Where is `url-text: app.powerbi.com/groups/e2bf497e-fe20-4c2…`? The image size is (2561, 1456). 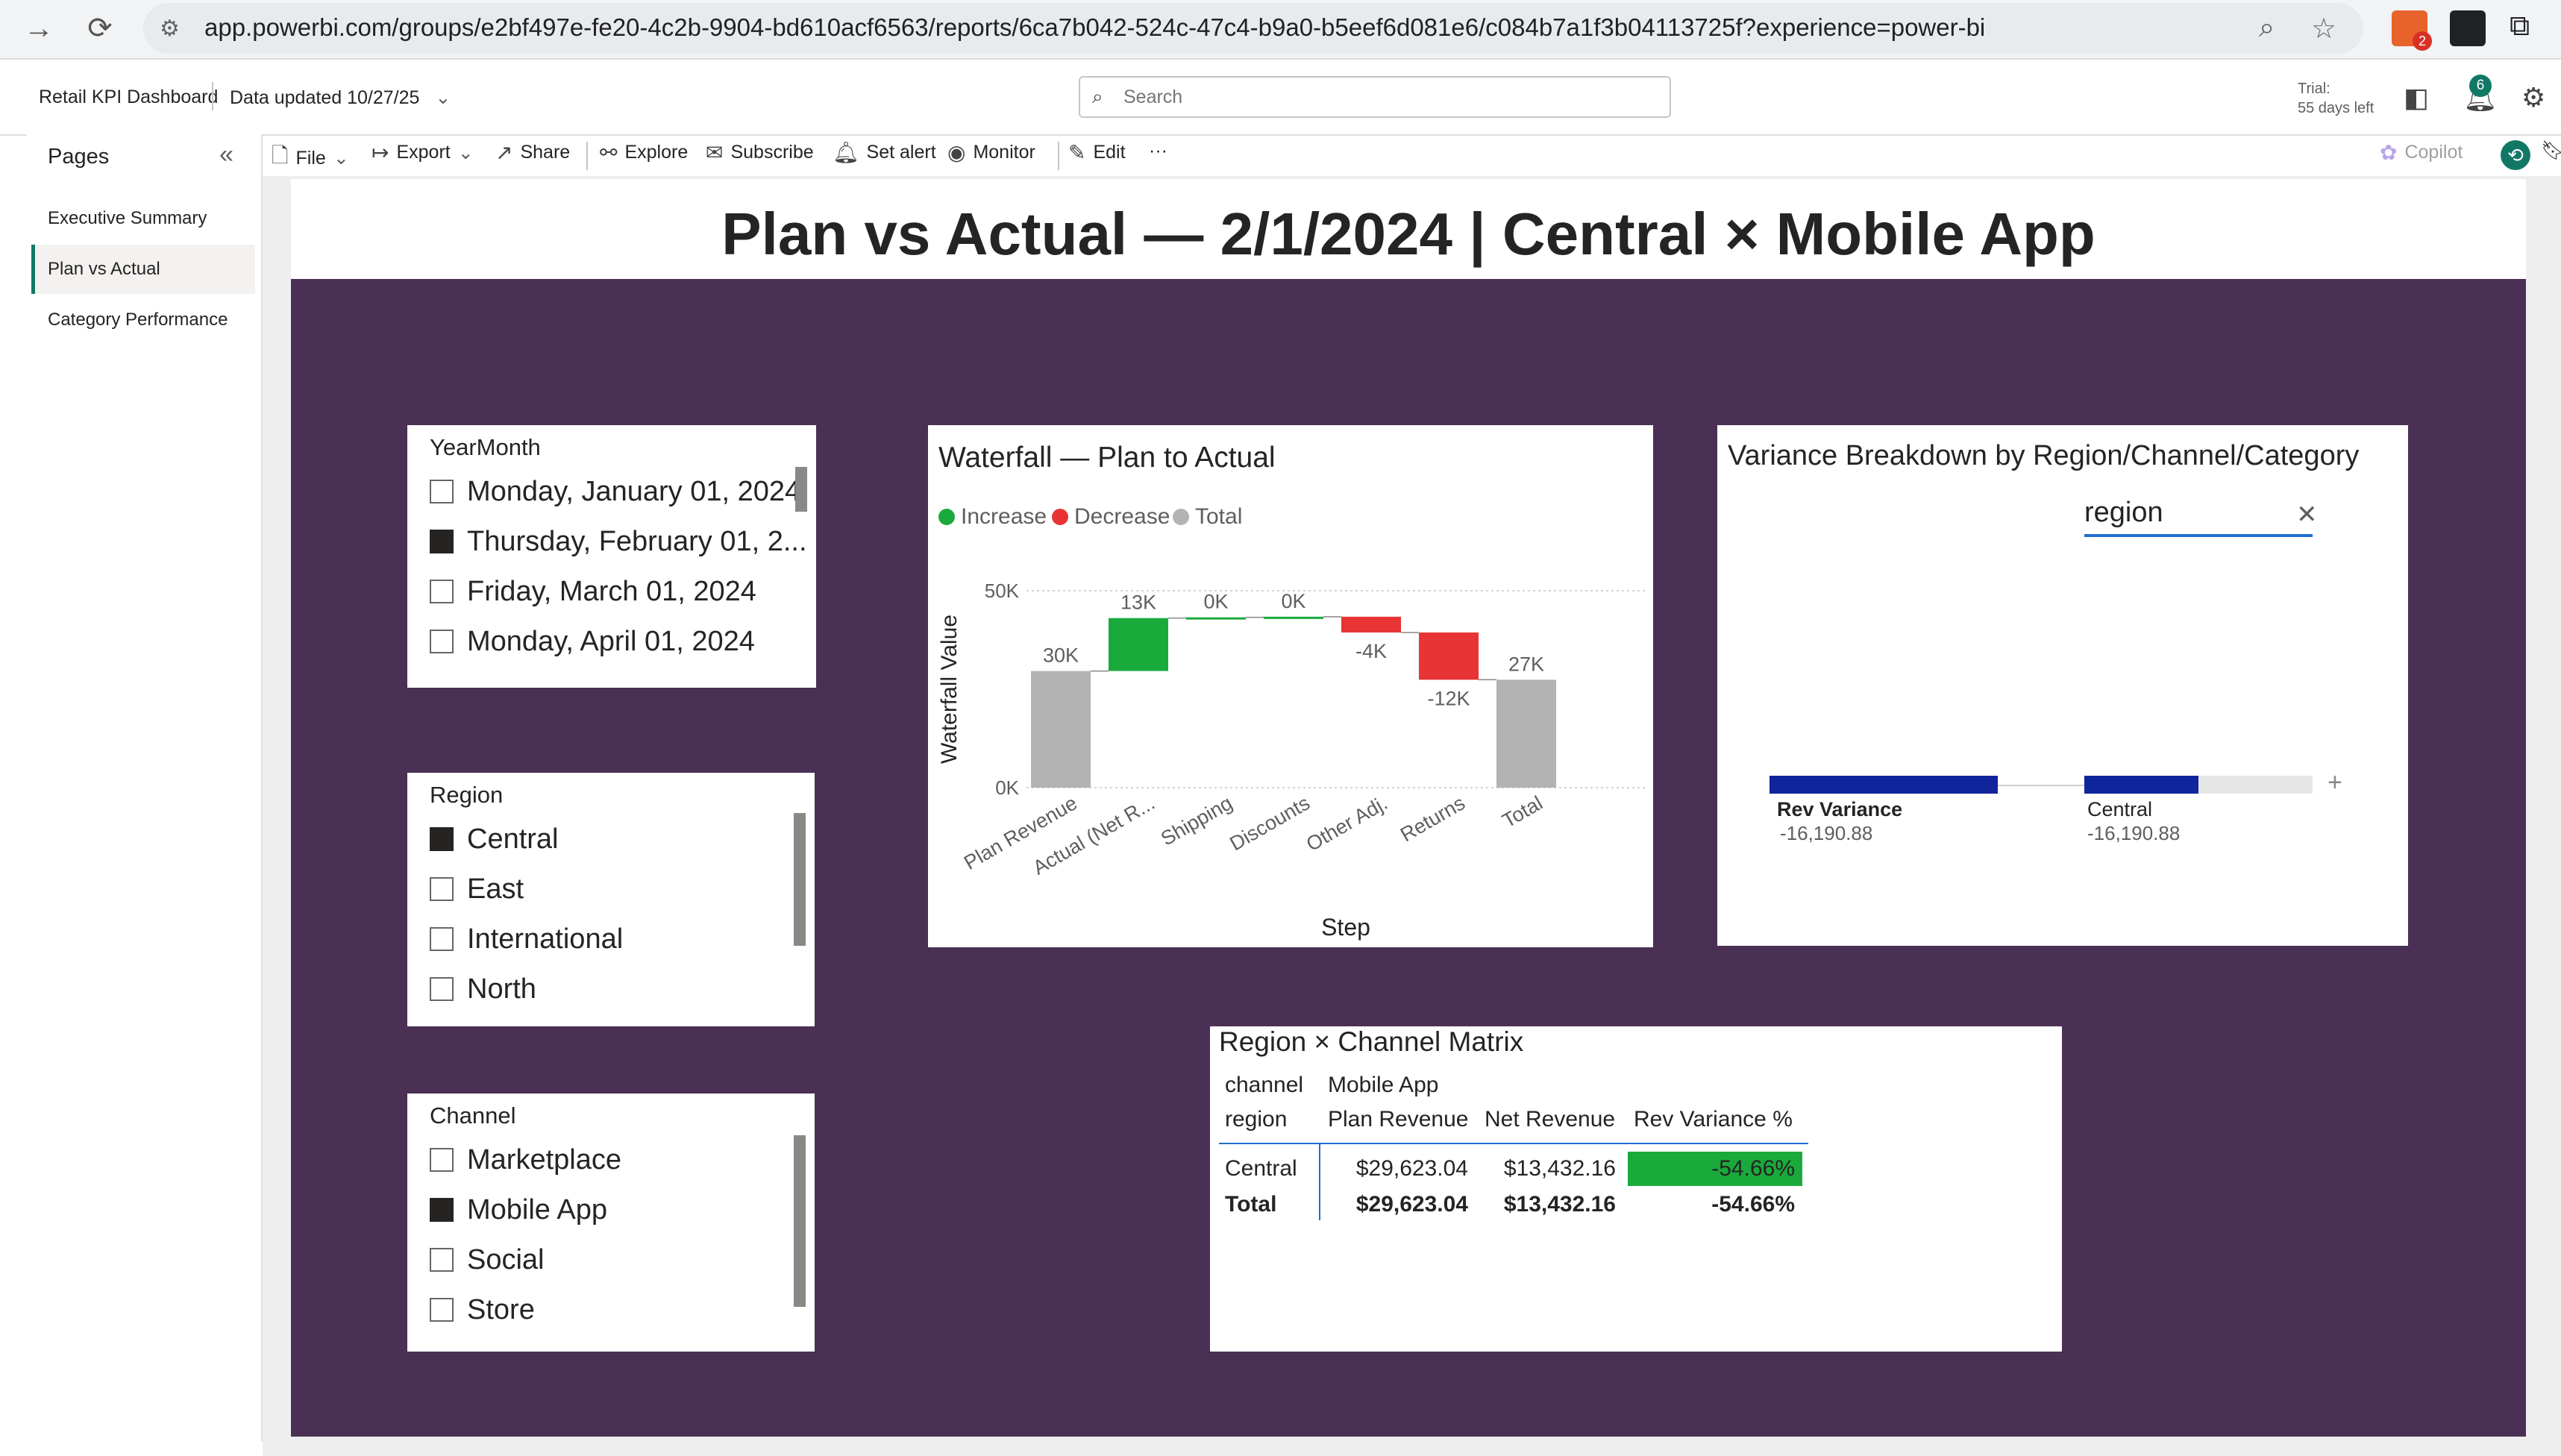
url-text: app.powerbi.com/groups/e2bf497e-fe20-4c2… is located at coordinates (1094, 28).